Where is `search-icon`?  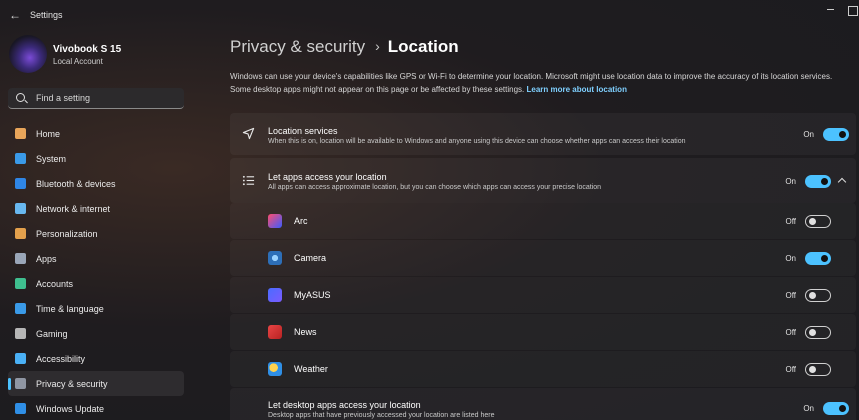 search-icon is located at coordinates (20, 97).